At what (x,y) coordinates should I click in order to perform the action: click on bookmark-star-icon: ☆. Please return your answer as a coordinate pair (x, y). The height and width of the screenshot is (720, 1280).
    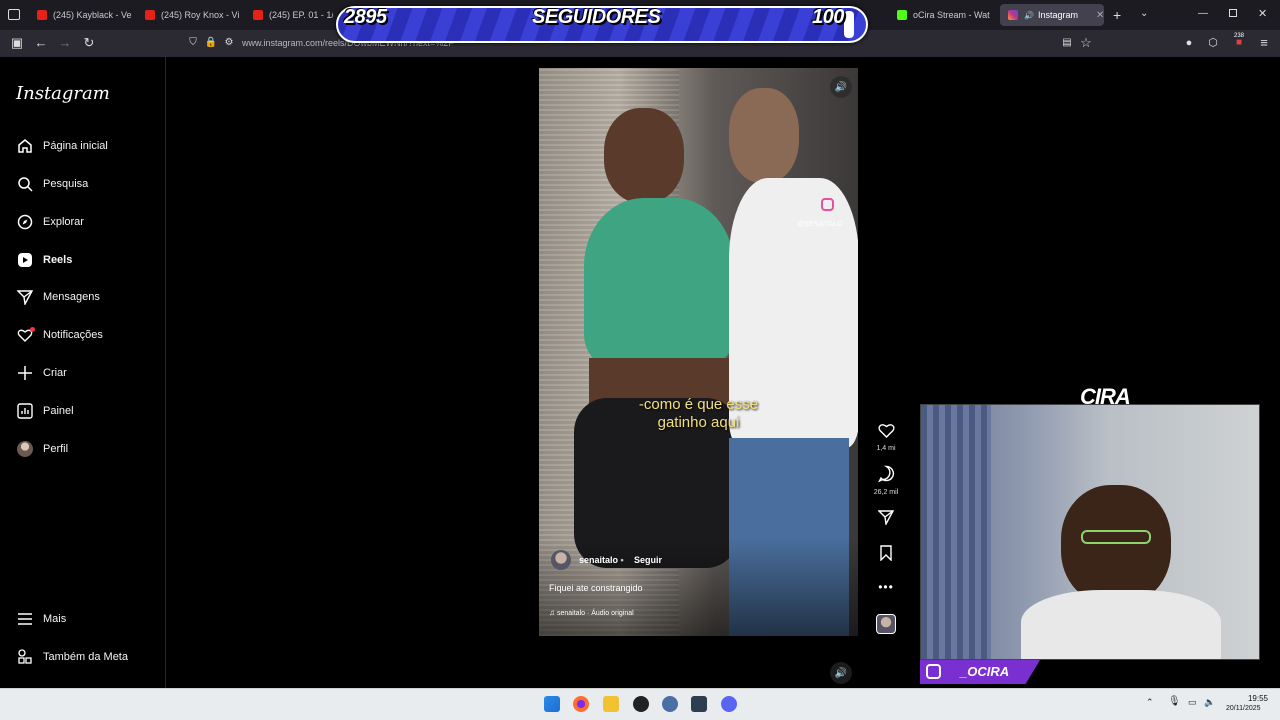
    Looking at the image, I should click on (1086, 43).